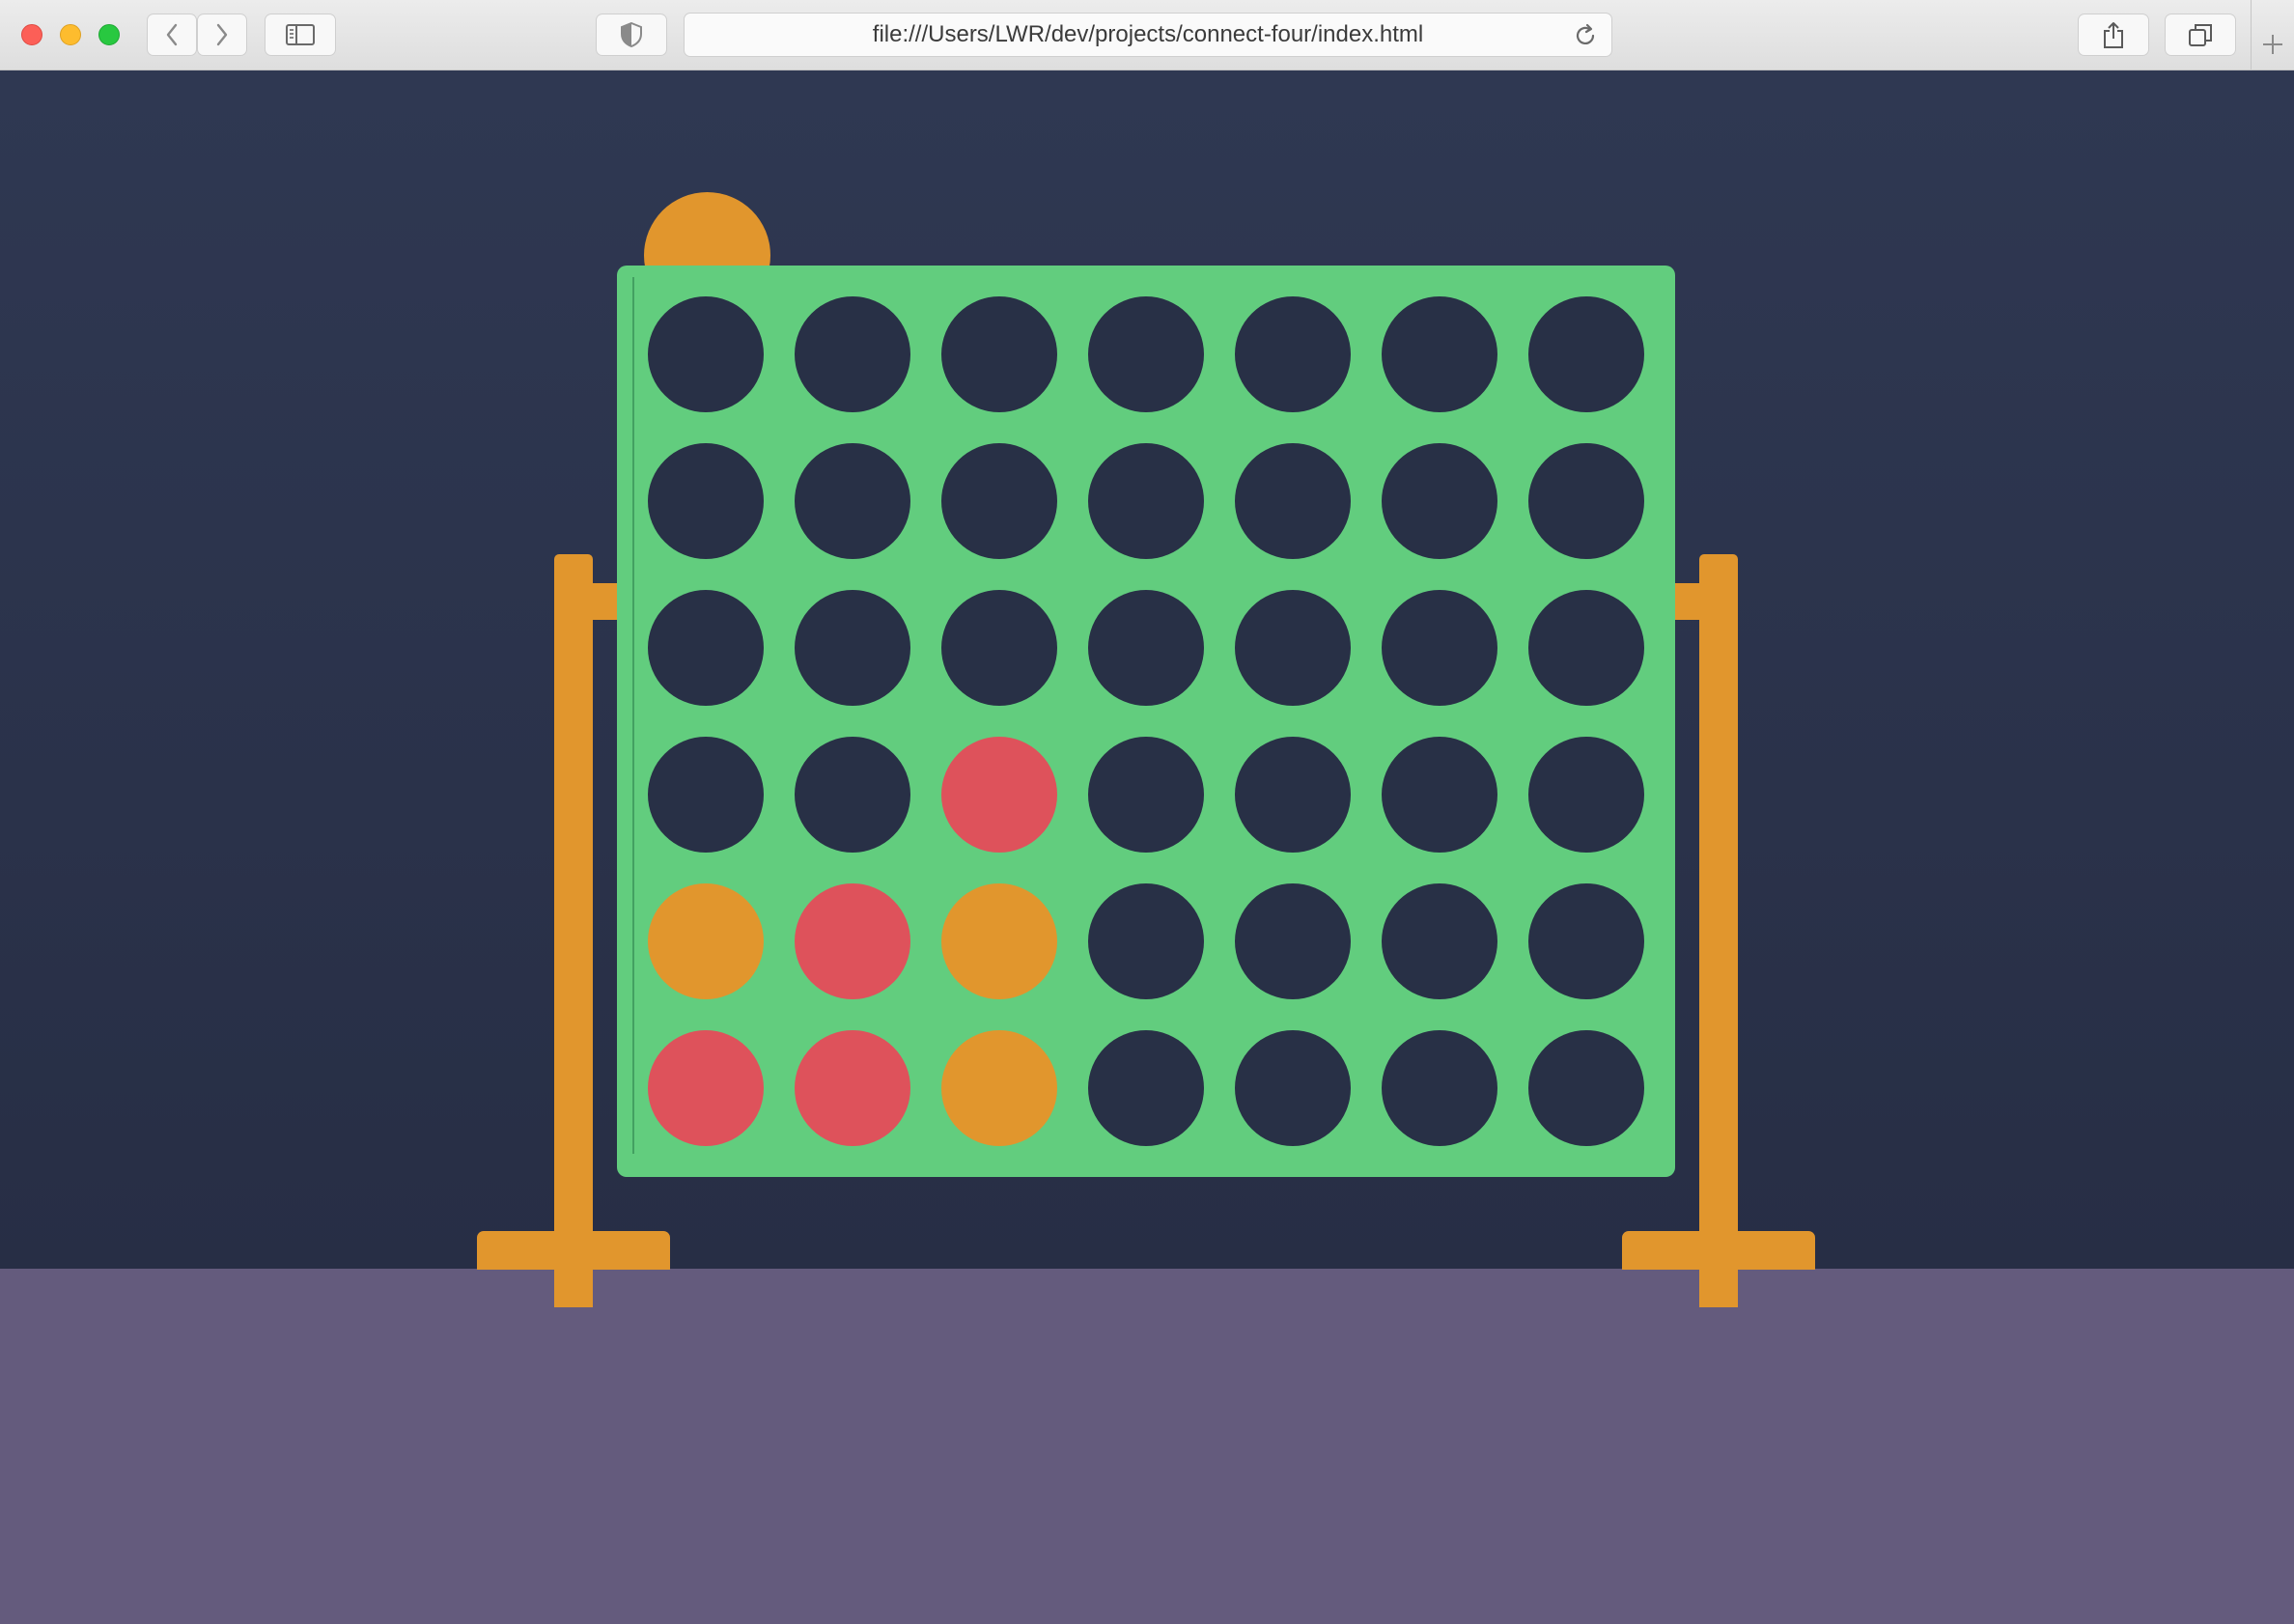 This screenshot has width=2294, height=1624. Describe the element at coordinates (573, 1251) in the screenshot. I see `left-stand-foot` at that location.